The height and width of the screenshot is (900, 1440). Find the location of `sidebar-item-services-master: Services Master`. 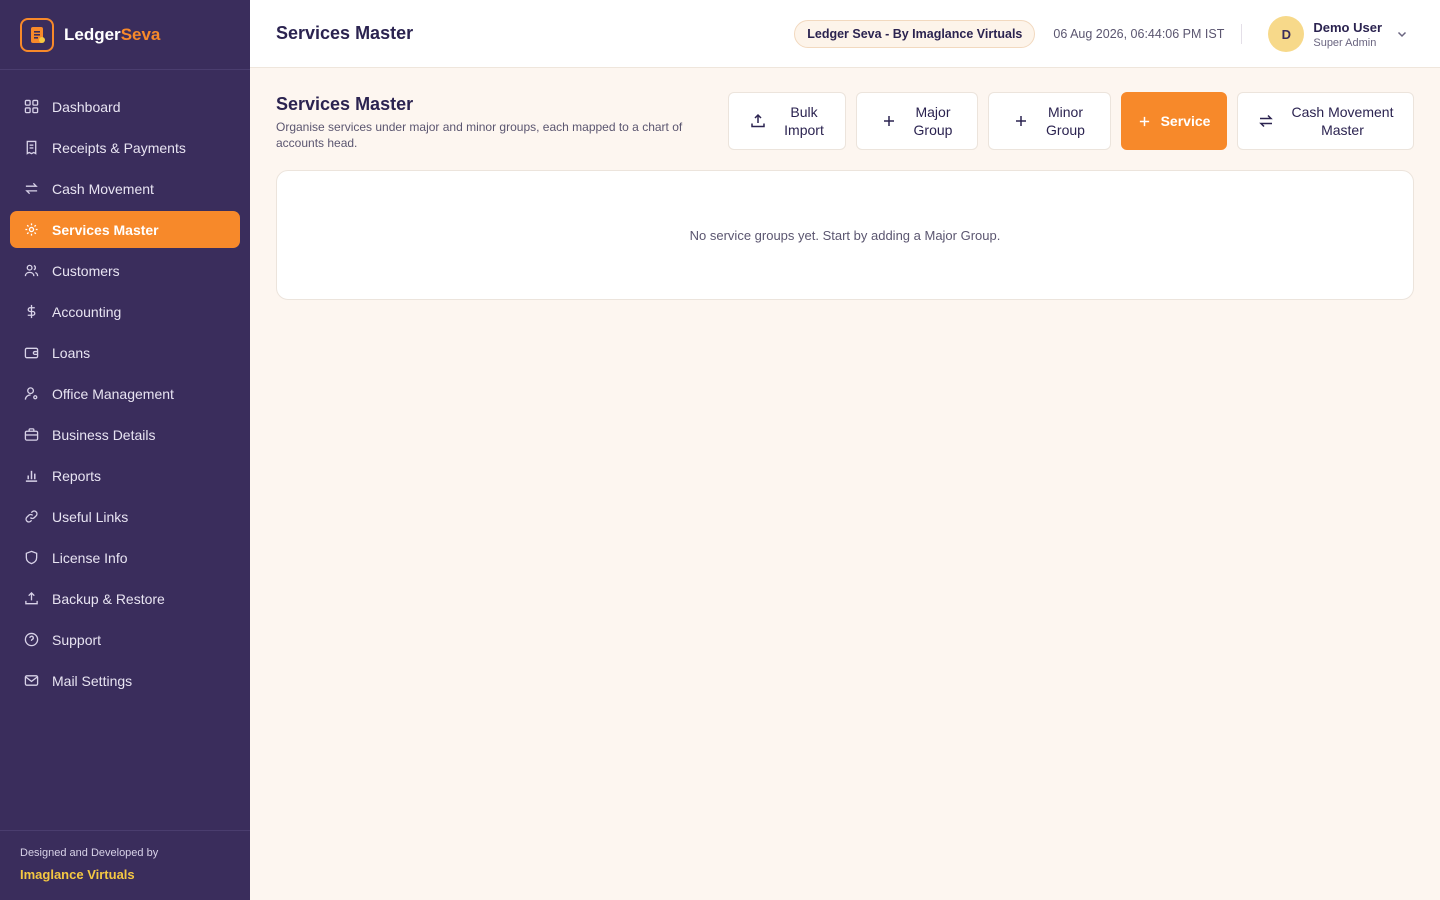

sidebar-item-services-master: Services Master is located at coordinates (125, 229).